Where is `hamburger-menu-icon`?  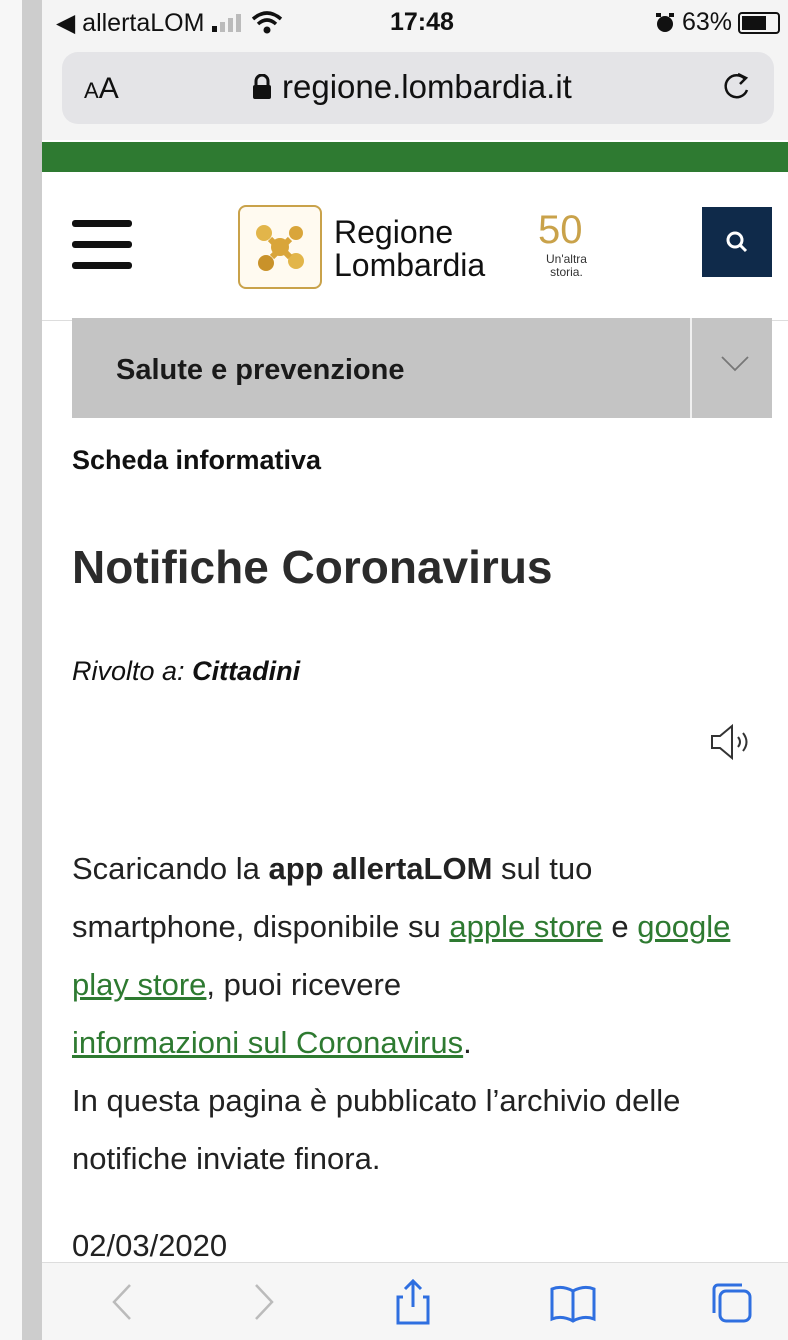
hamburger-menu-icon is located at coordinates (102, 245).